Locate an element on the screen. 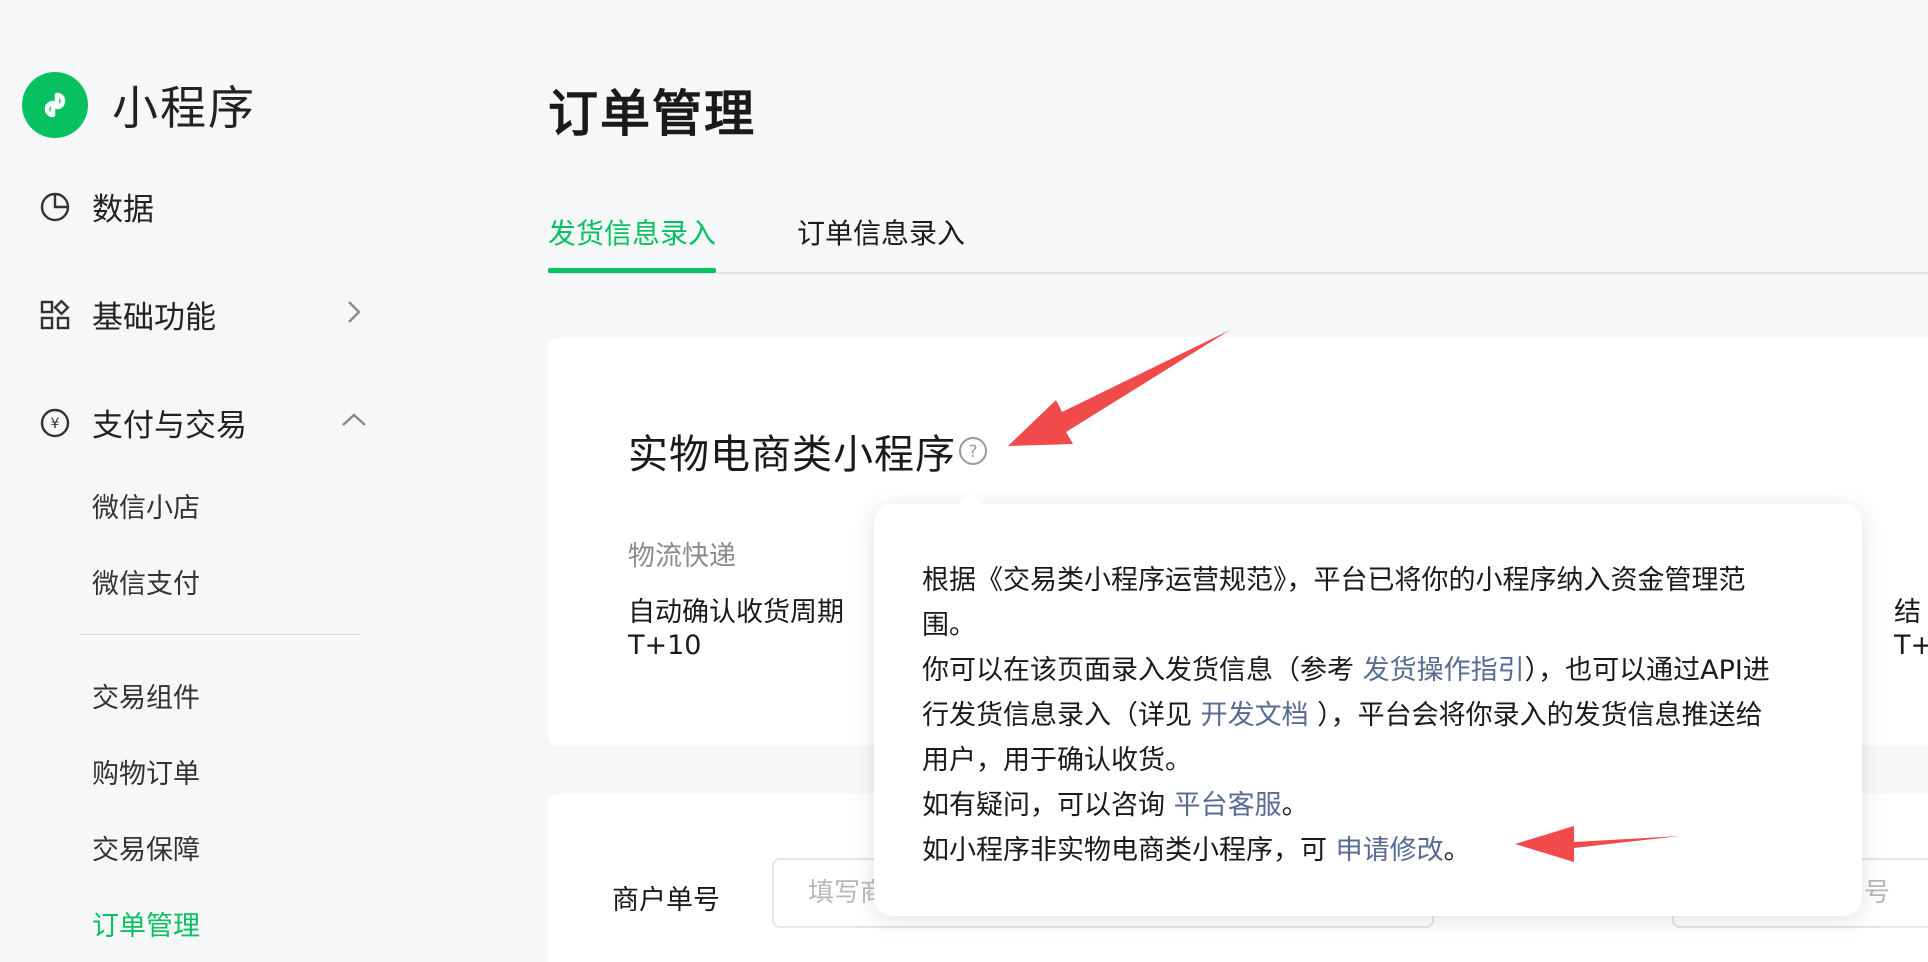 This screenshot has height=962, width=1928. sidebar-sub-item-trade-component: 交易组件 is located at coordinates (146, 695).